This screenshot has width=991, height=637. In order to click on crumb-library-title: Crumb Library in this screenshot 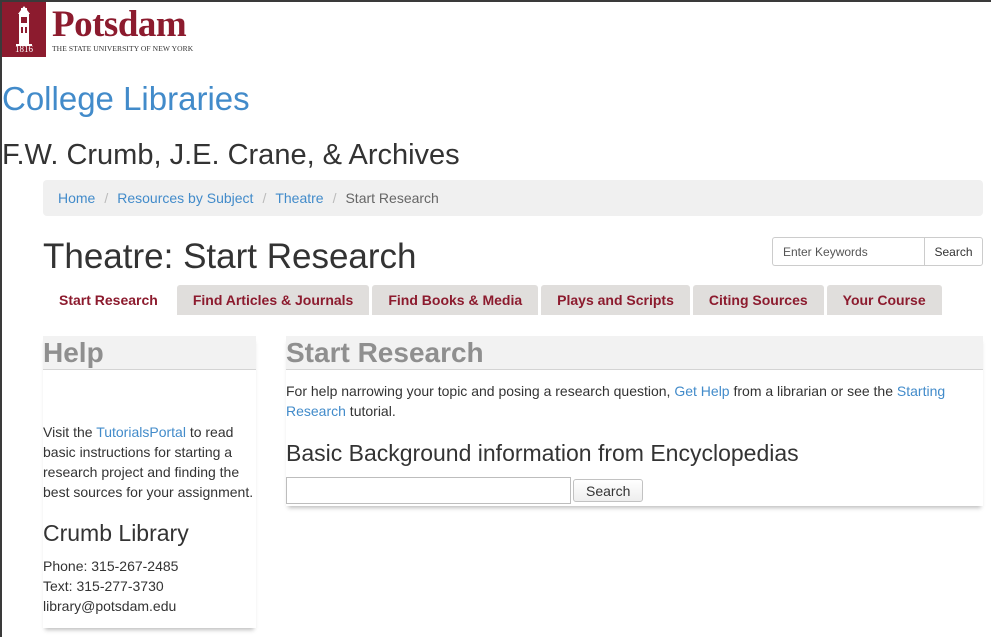, I will do `click(116, 533)`.